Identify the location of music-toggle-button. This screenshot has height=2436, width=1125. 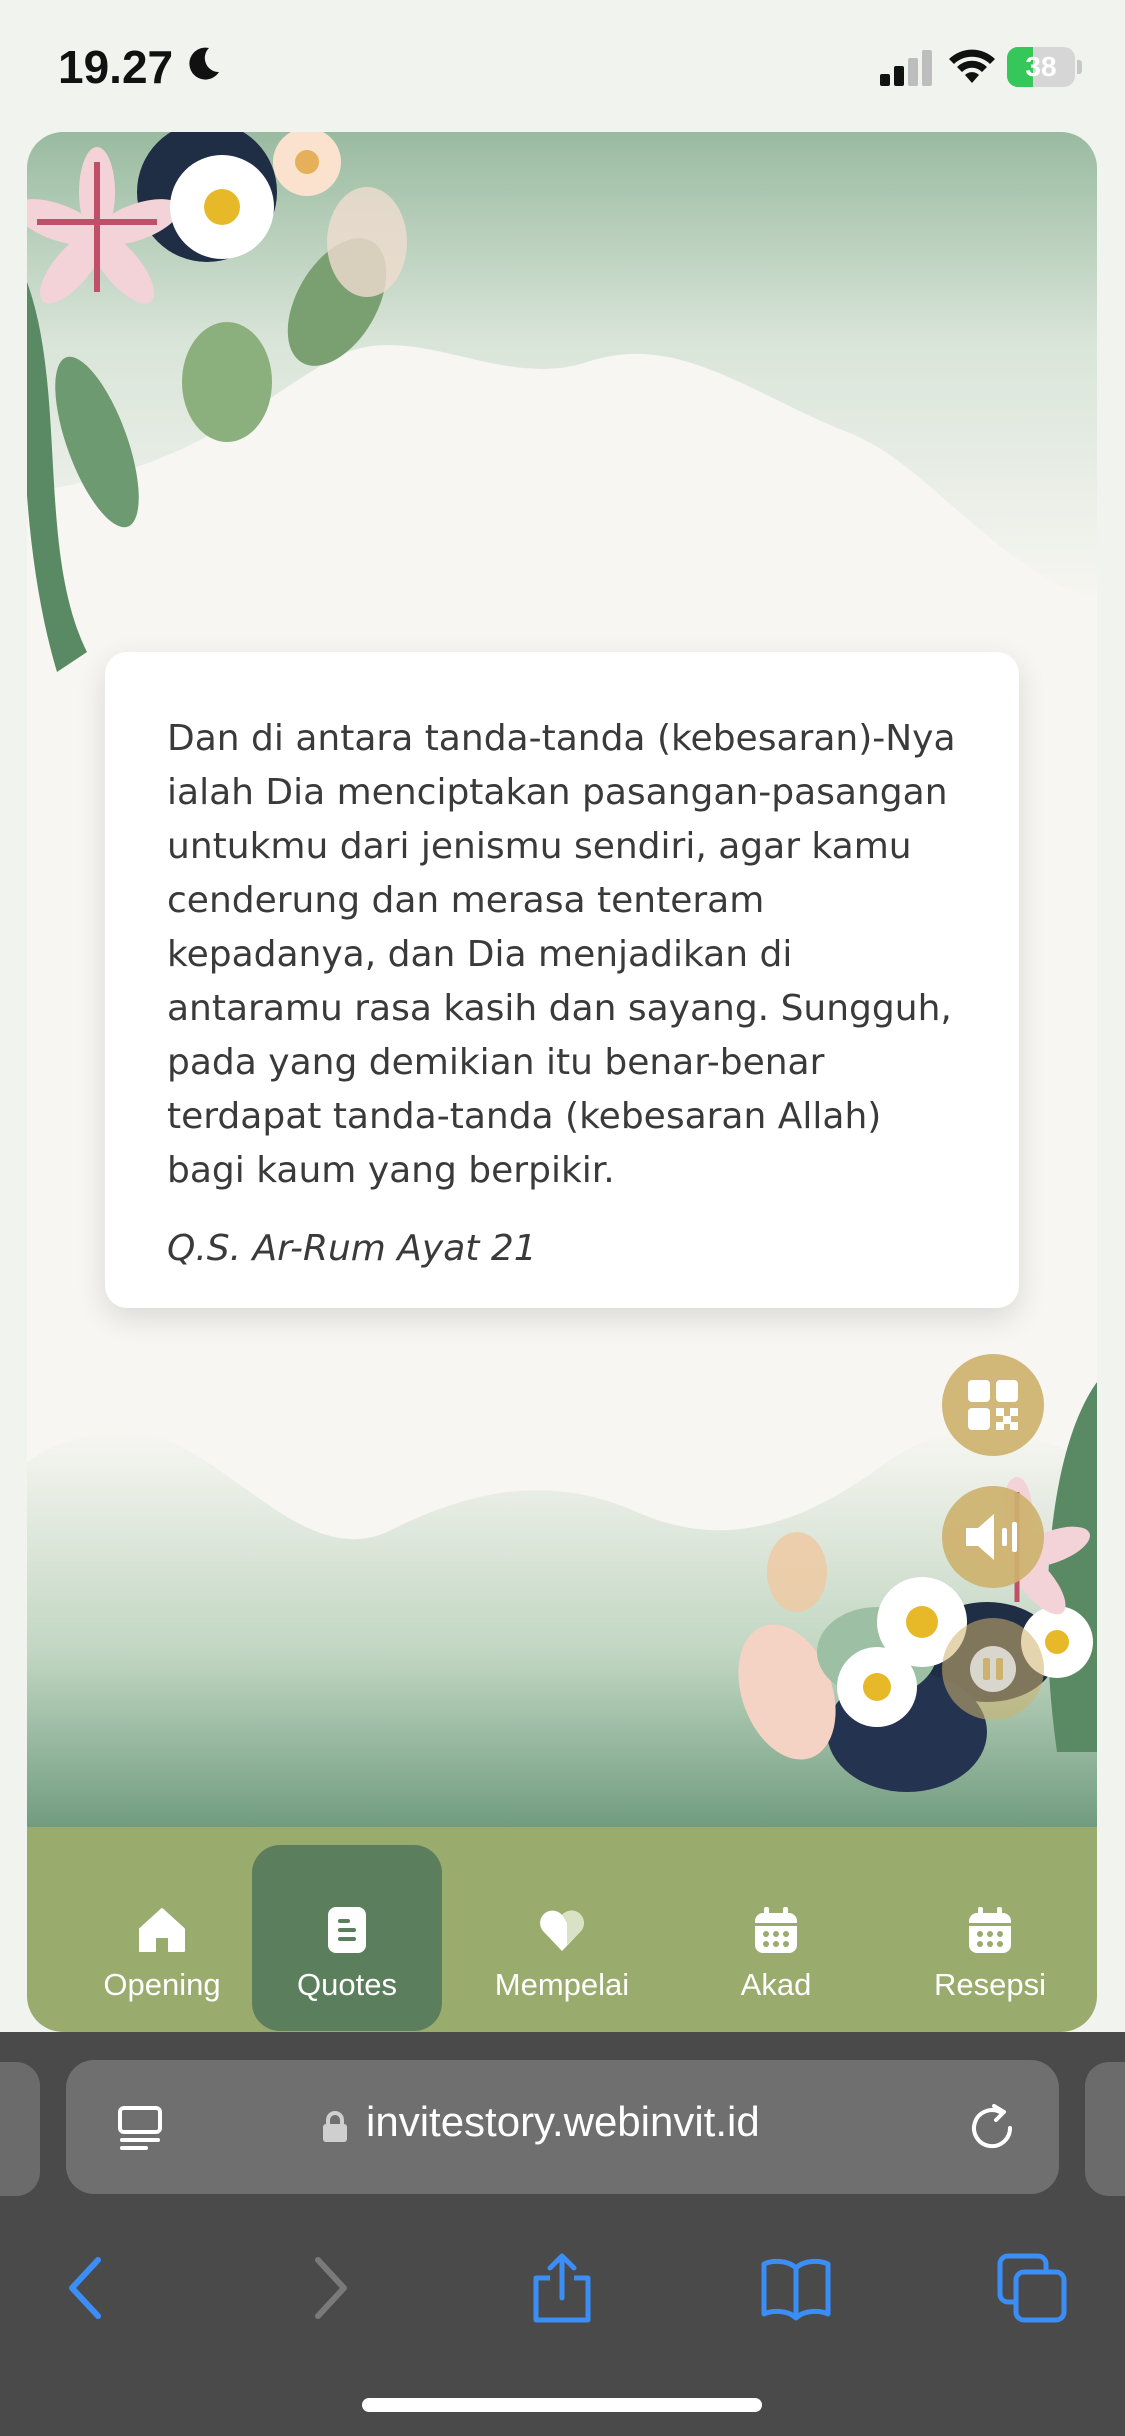
(993, 1537).